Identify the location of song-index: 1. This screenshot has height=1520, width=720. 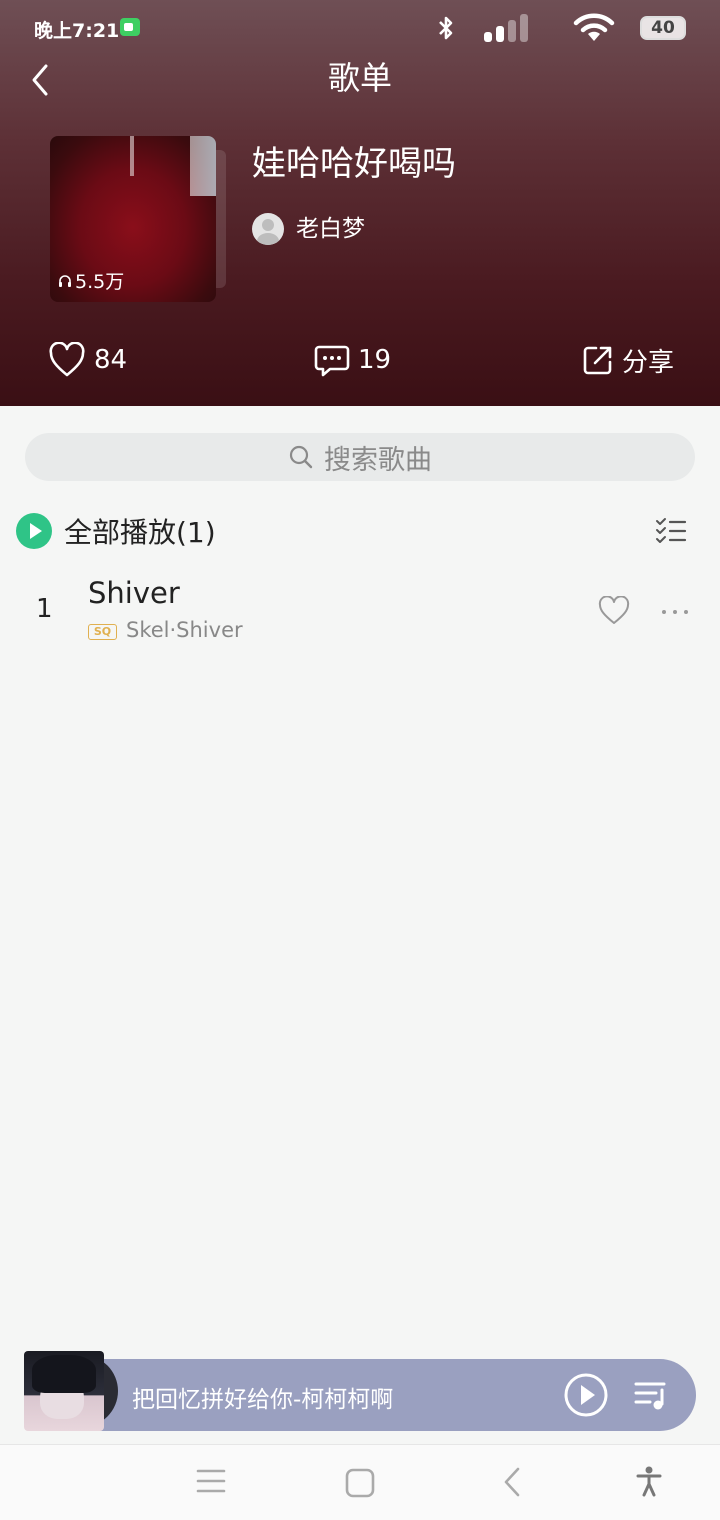
(44, 609).